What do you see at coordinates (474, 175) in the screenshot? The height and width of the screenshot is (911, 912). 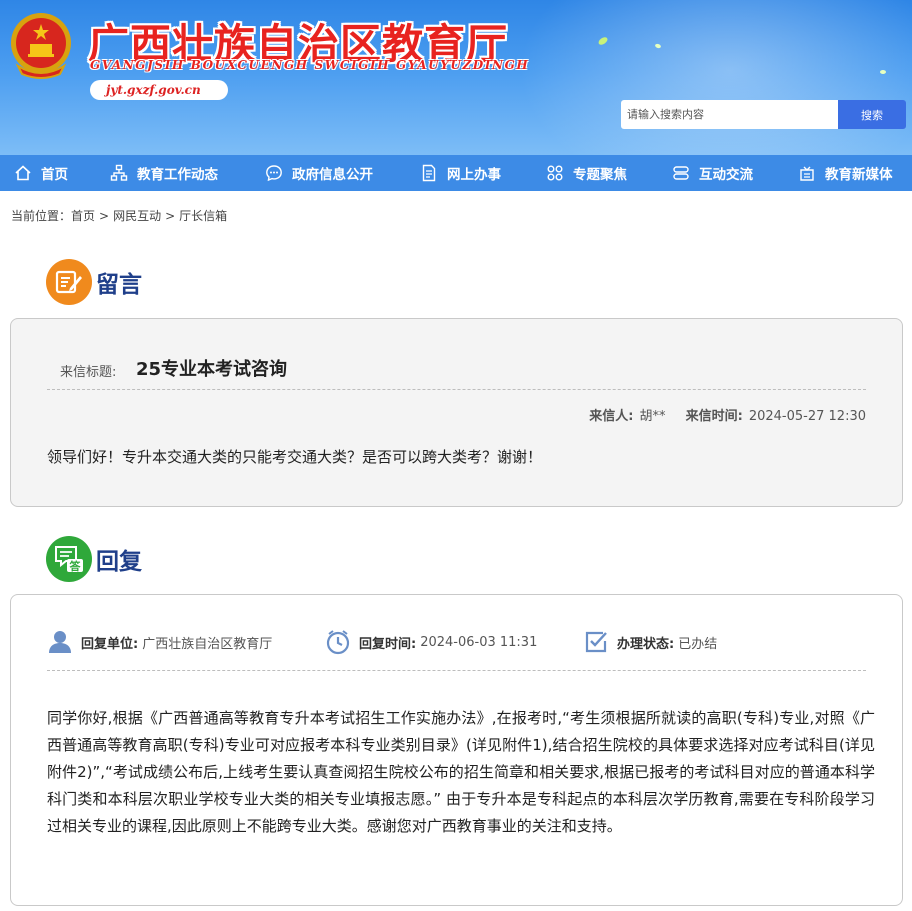 I see `nav-item-label: 网上办事` at bounding box center [474, 175].